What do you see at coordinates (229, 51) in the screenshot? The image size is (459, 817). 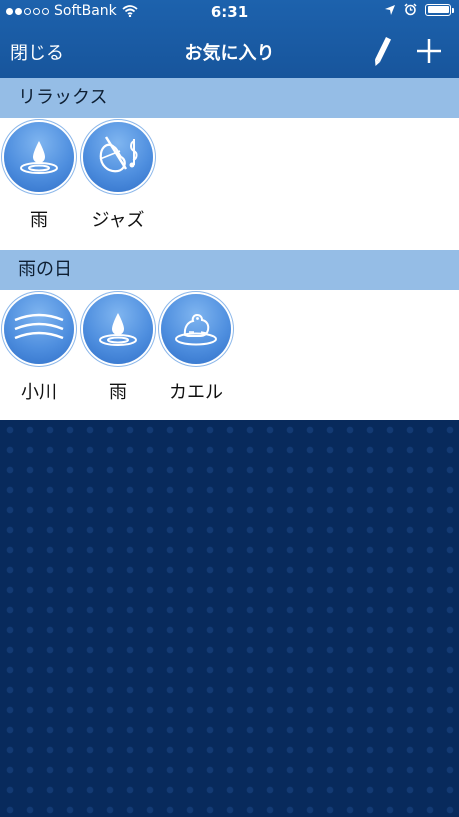 I see `navigation-bar: 閉じる お気に入り` at bounding box center [229, 51].